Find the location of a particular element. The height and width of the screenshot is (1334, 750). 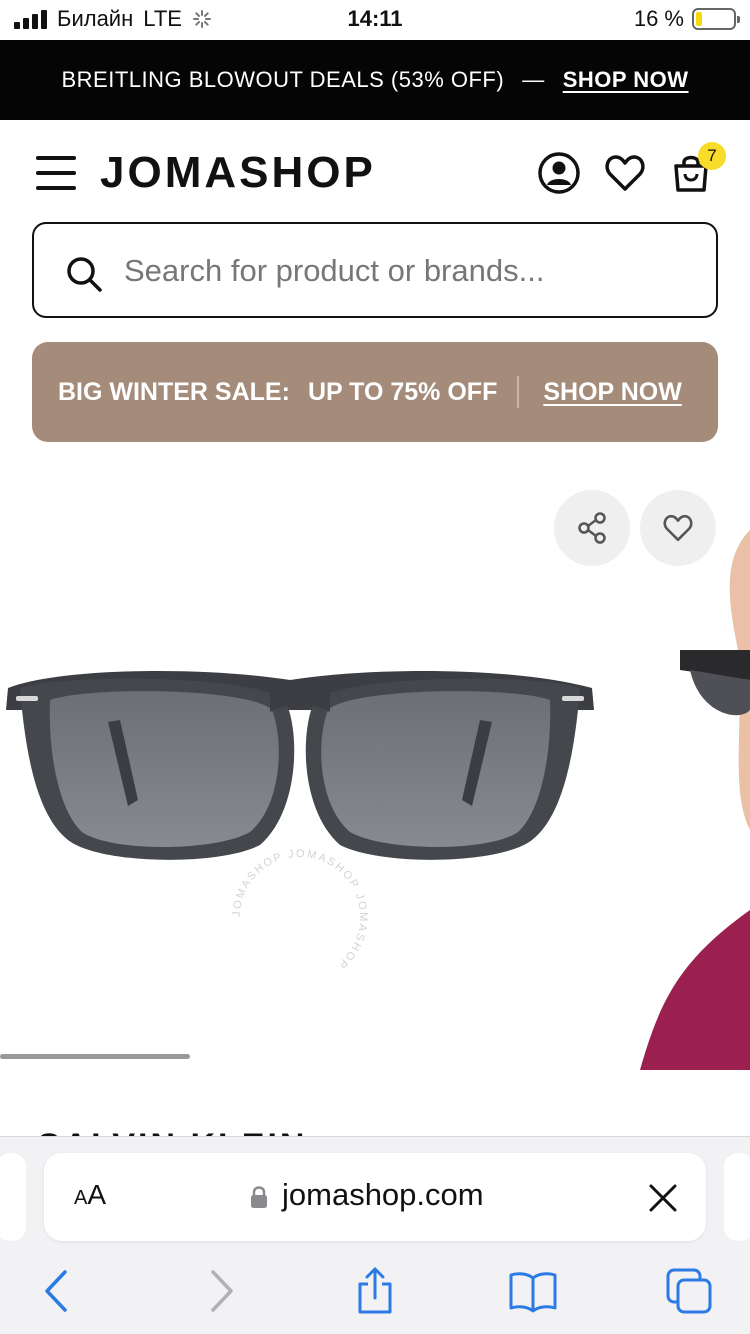

heart-outline-icon is located at coordinates (678, 528).